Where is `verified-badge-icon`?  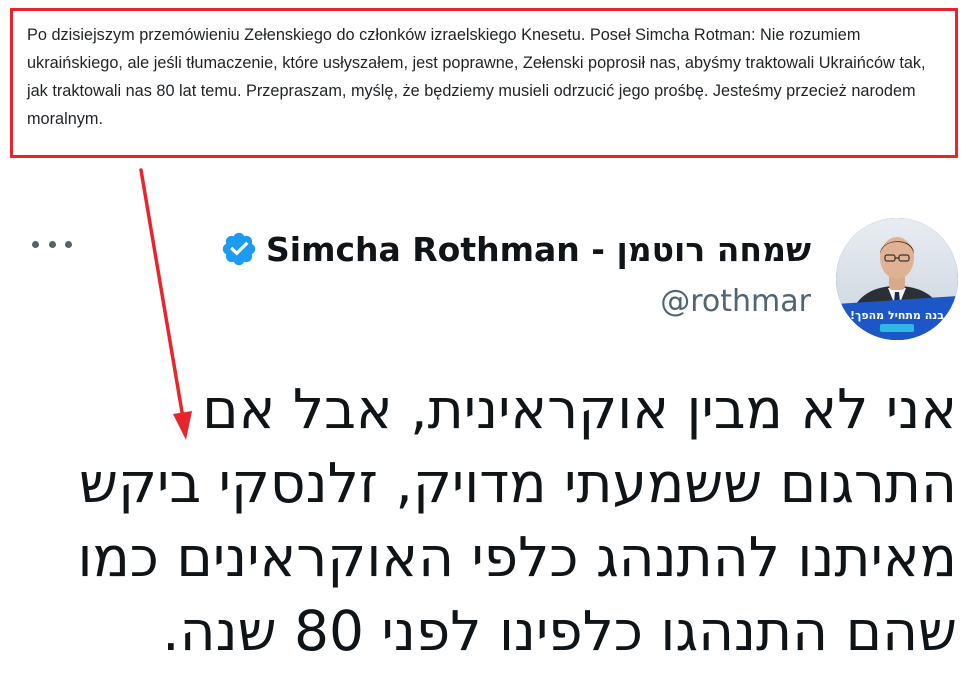 verified-badge-icon is located at coordinates (239, 249).